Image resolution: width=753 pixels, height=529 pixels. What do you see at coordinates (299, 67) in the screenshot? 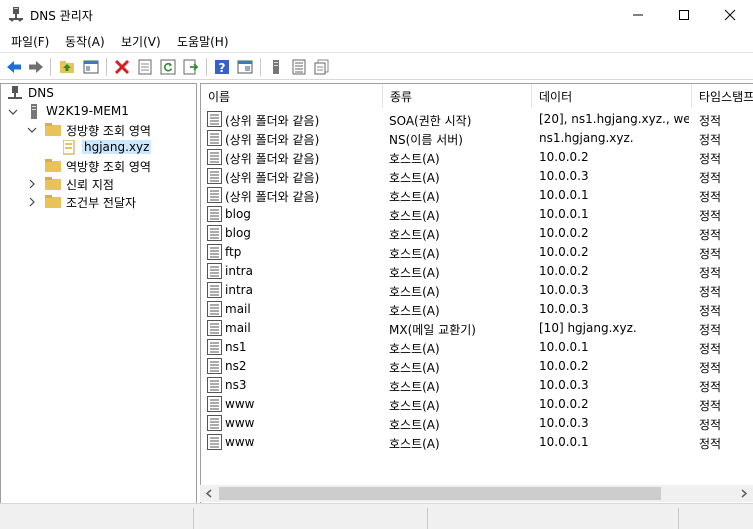
I see `zone-list-button` at bounding box center [299, 67].